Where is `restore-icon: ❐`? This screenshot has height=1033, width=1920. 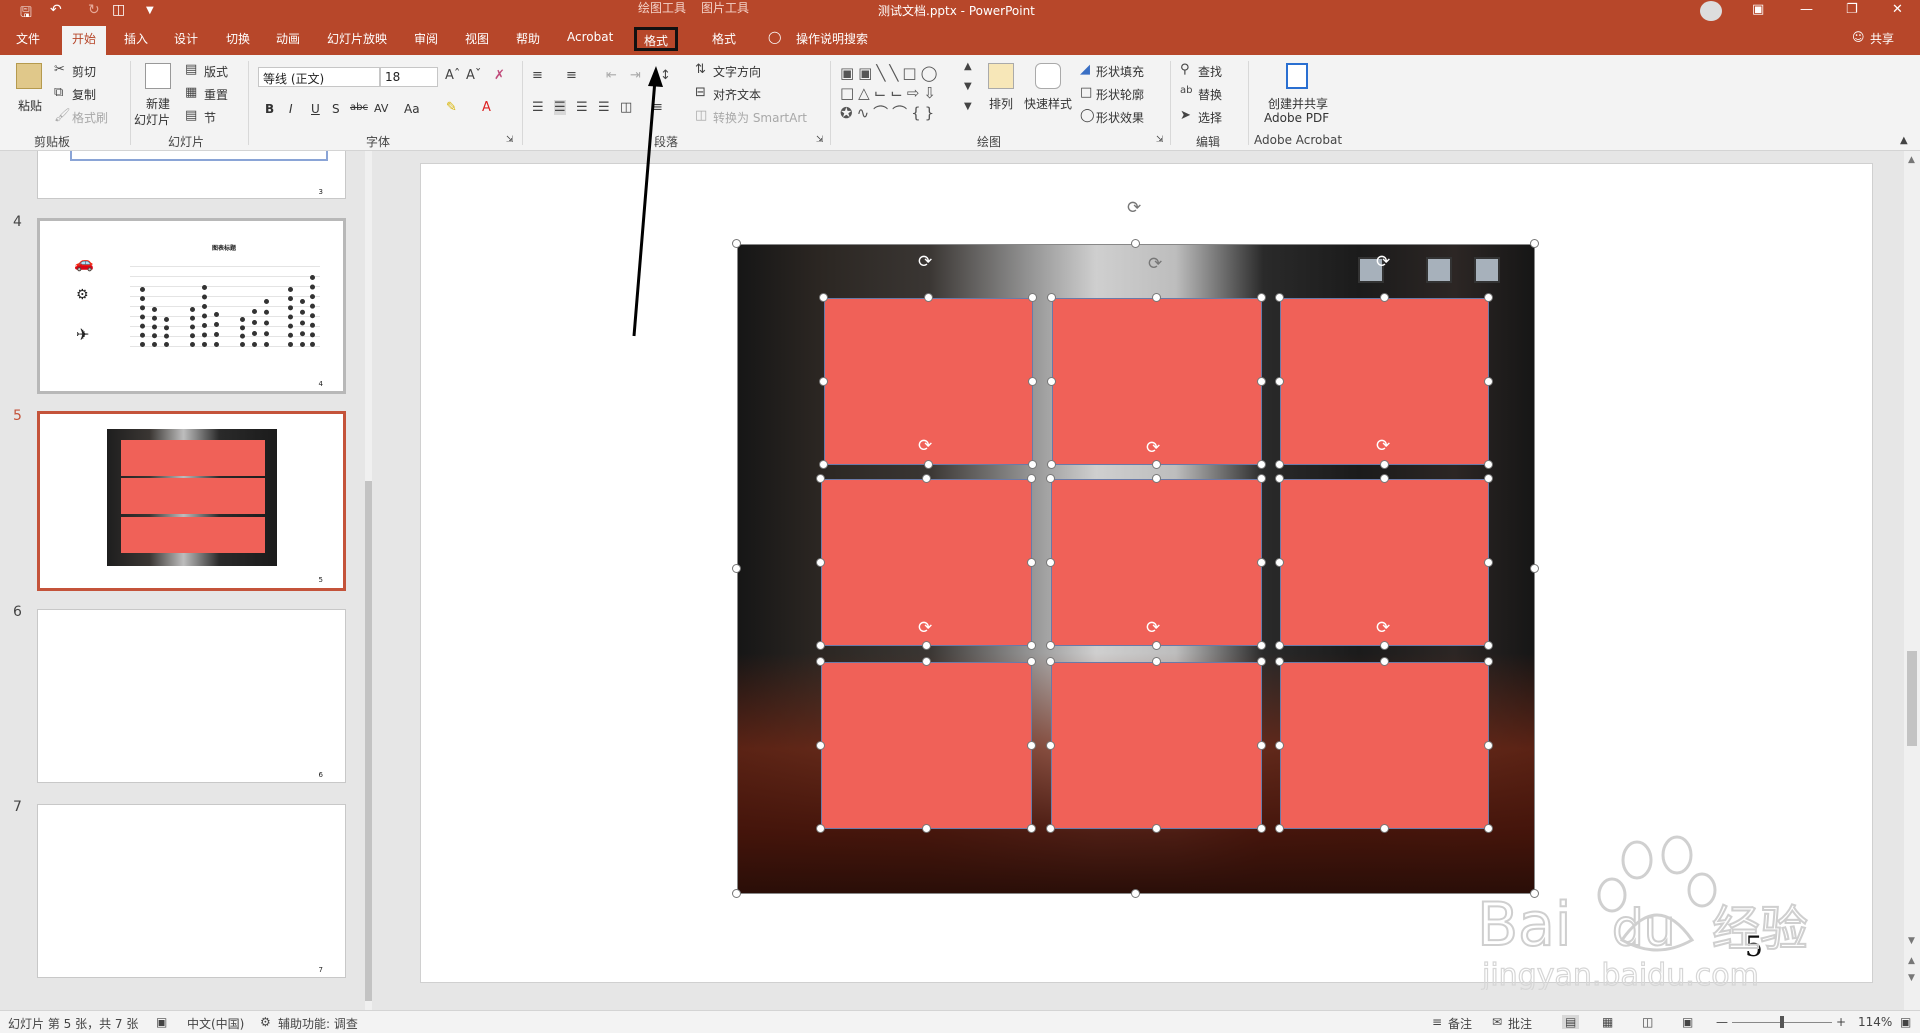
restore-icon: ❐ is located at coordinates (1852, 9).